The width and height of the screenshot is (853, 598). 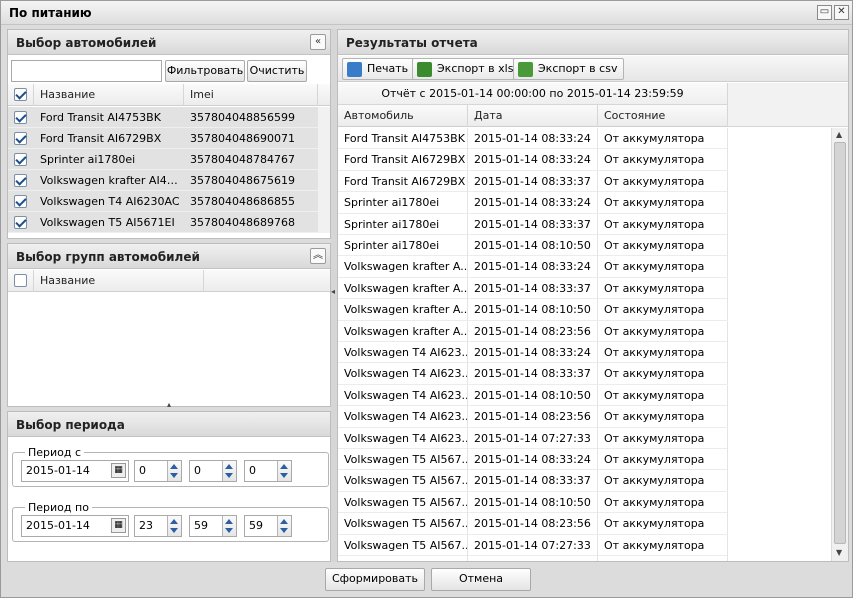 What do you see at coordinates (242, 201) in the screenshot?
I see `vehicle-imei: 357804048686855` at bounding box center [242, 201].